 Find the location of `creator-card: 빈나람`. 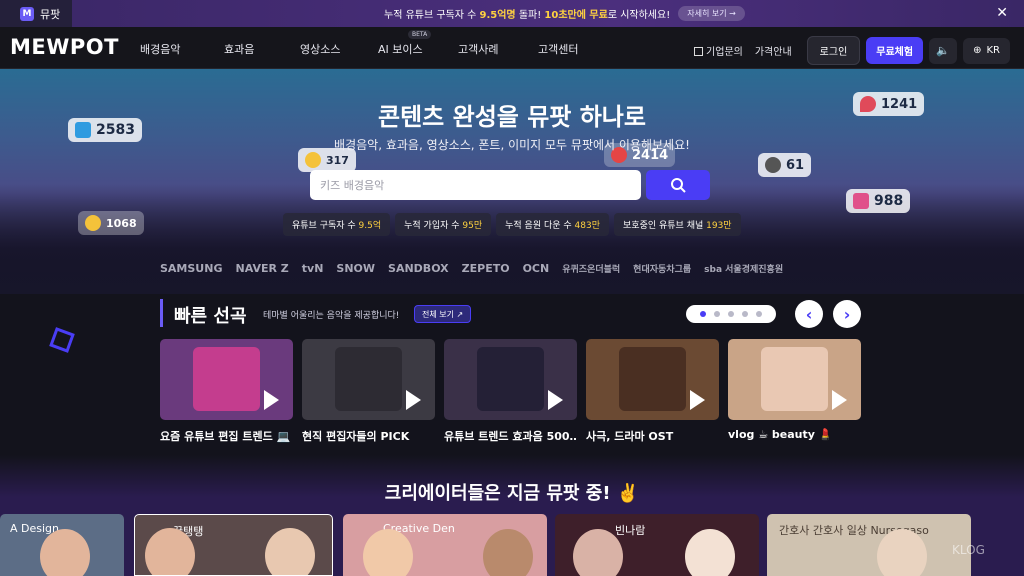

creator-card: 빈나람 is located at coordinates (657, 545).